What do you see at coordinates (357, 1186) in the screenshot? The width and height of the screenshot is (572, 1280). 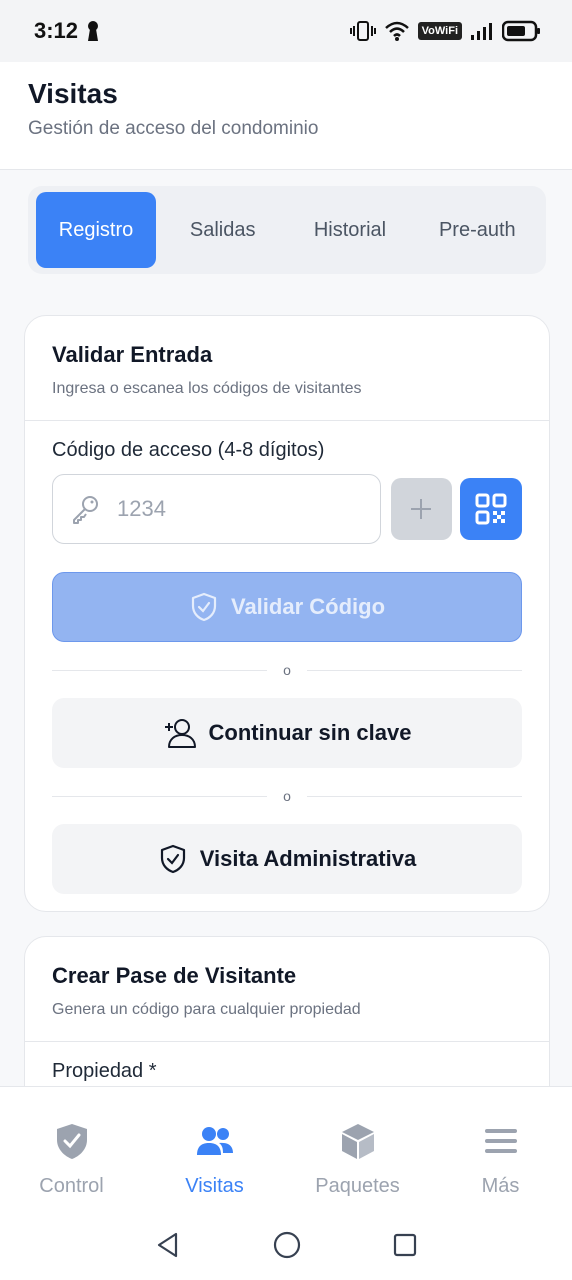 I see `nav-label-paquetes: Paquetes` at bounding box center [357, 1186].